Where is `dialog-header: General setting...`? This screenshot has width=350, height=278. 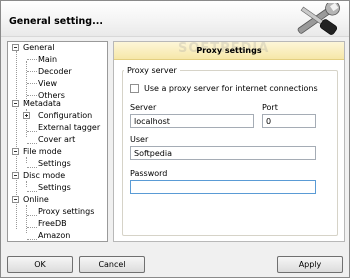
dialog-header: General setting... is located at coordinates (175, 19).